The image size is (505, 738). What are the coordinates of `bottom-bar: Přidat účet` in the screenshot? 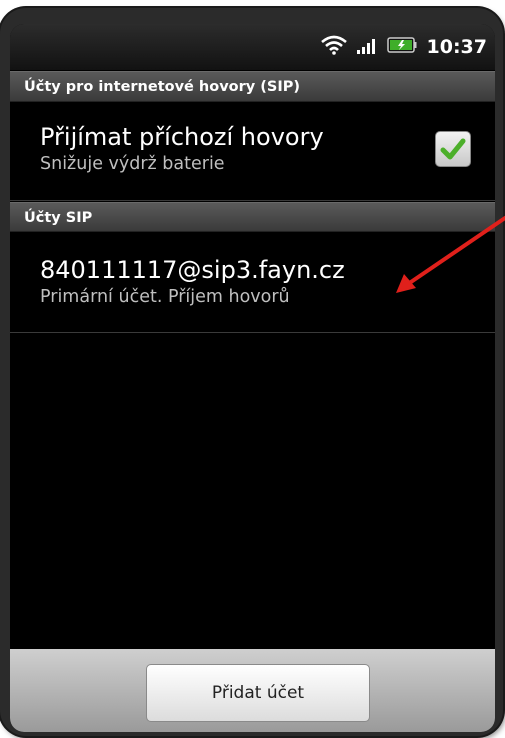 It's located at (252, 690).